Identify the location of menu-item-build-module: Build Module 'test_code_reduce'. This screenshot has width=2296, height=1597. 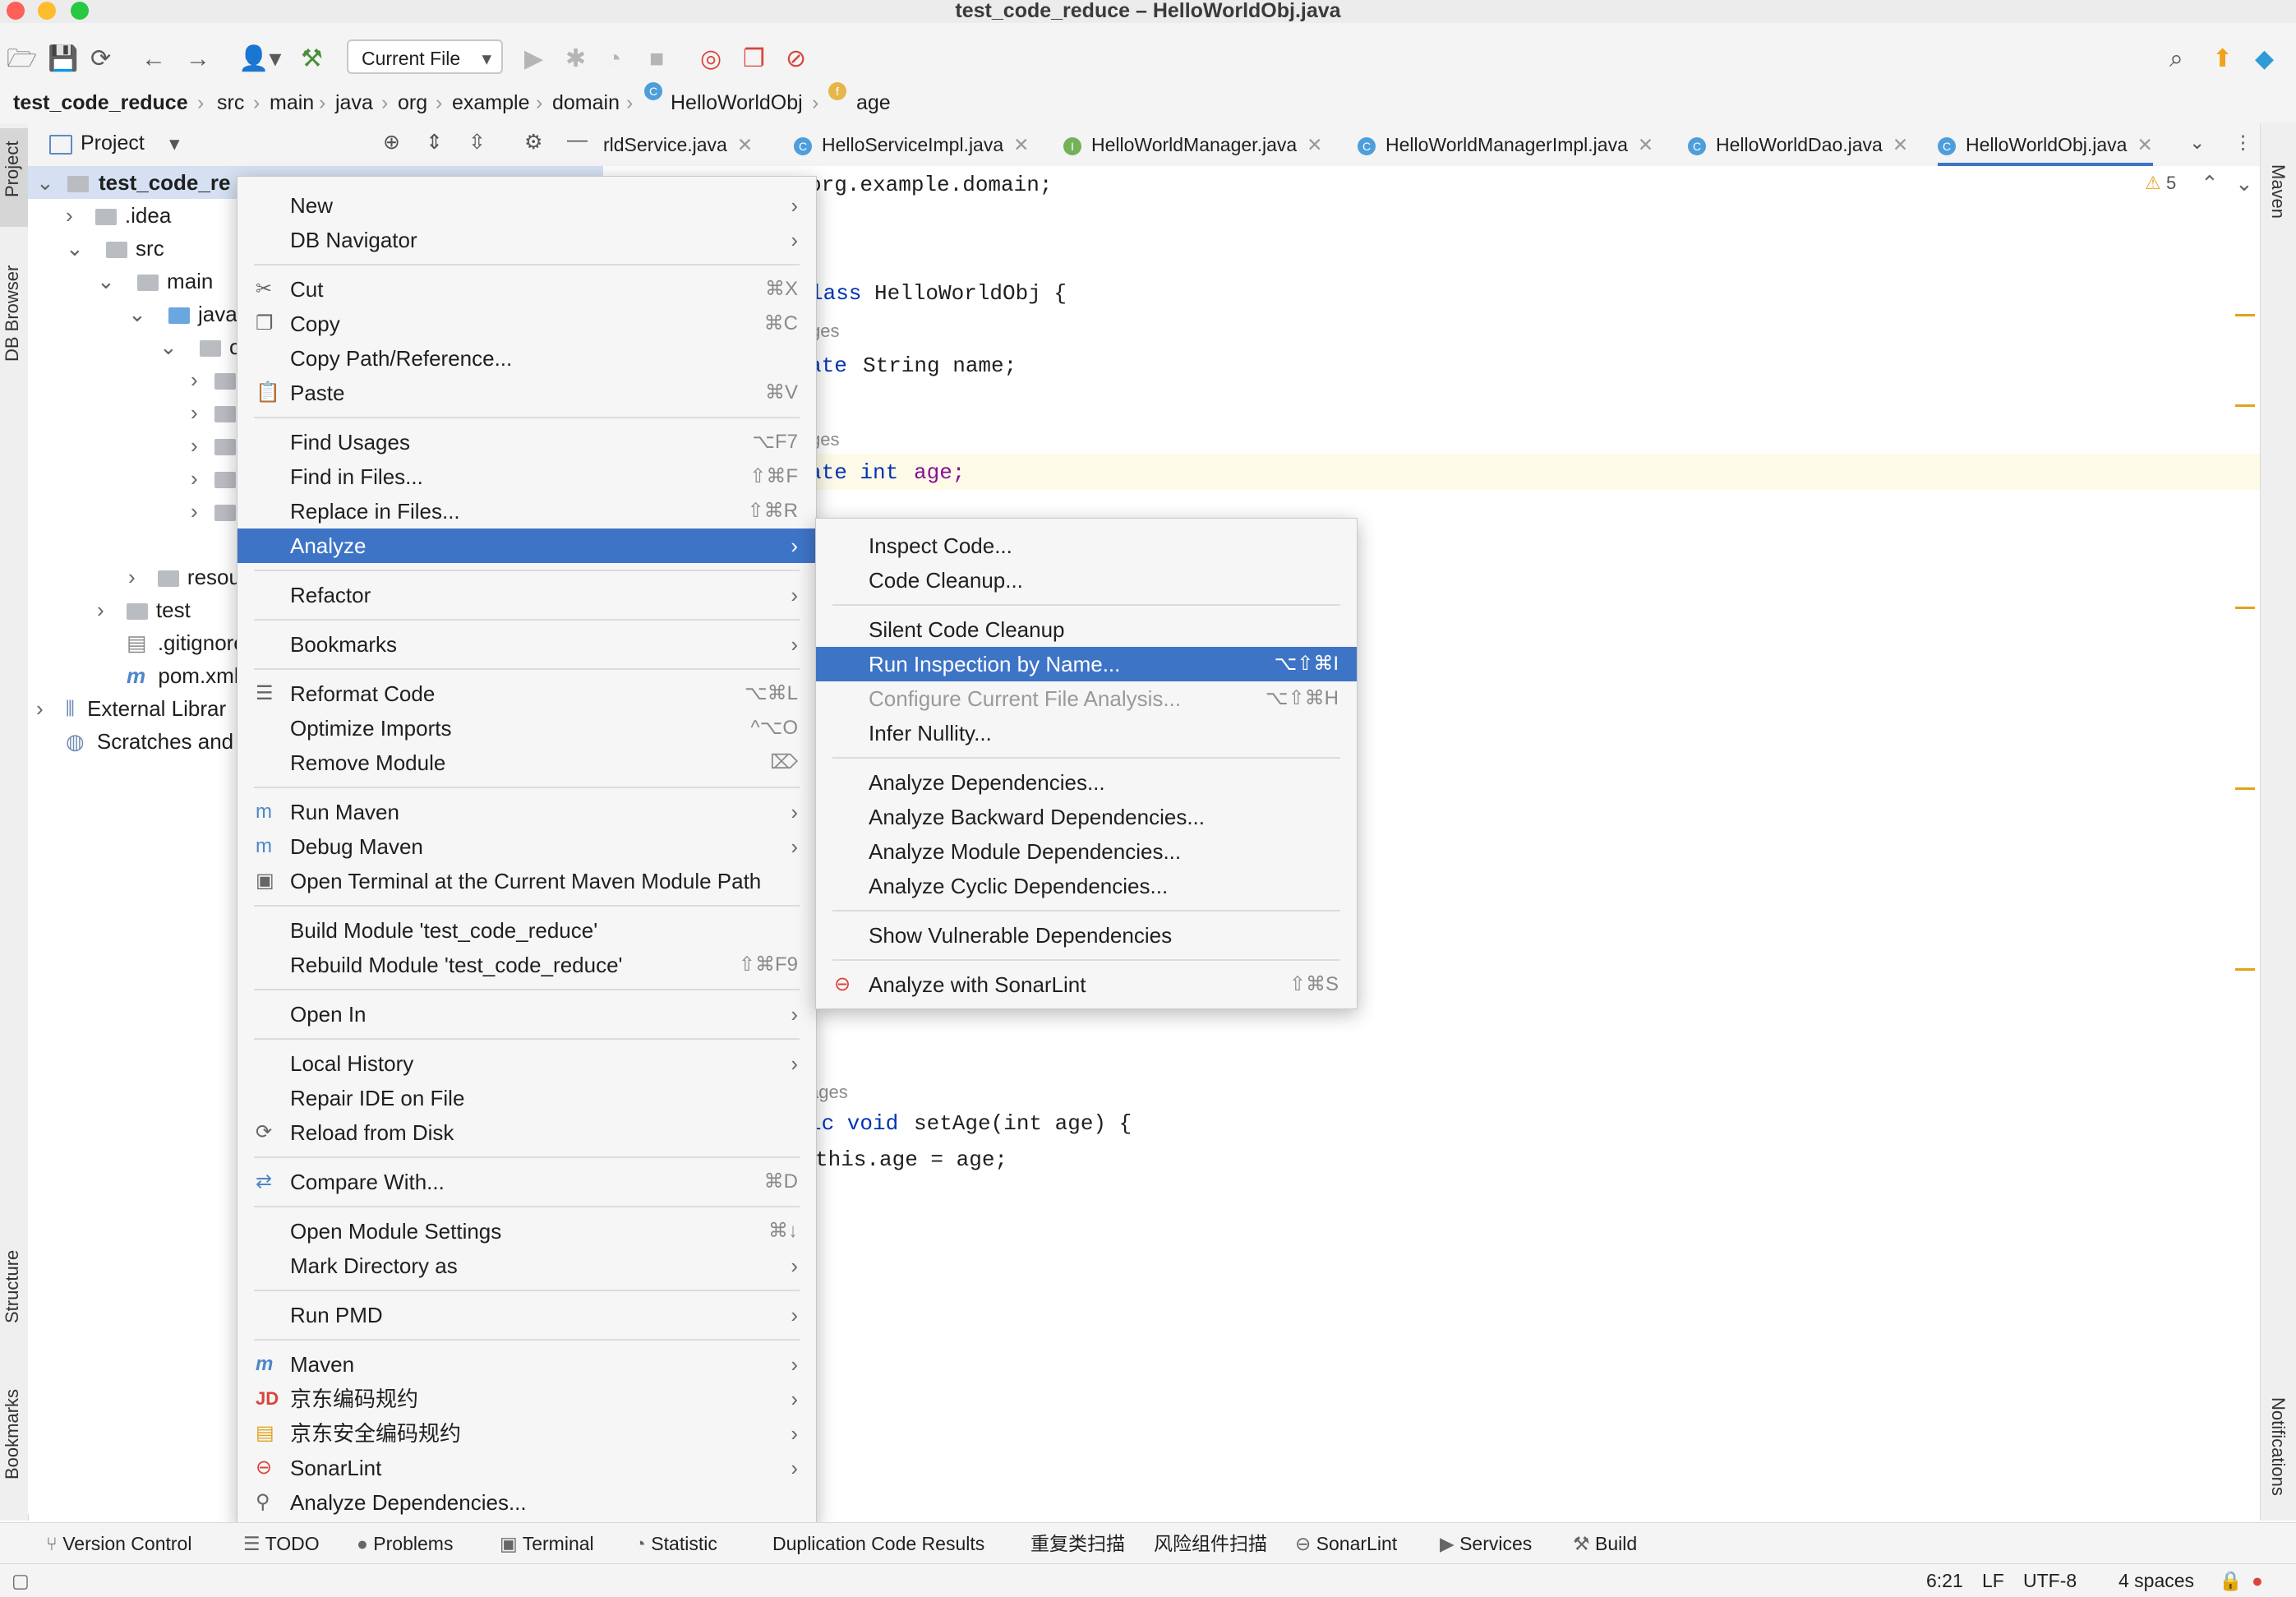
(526, 930).